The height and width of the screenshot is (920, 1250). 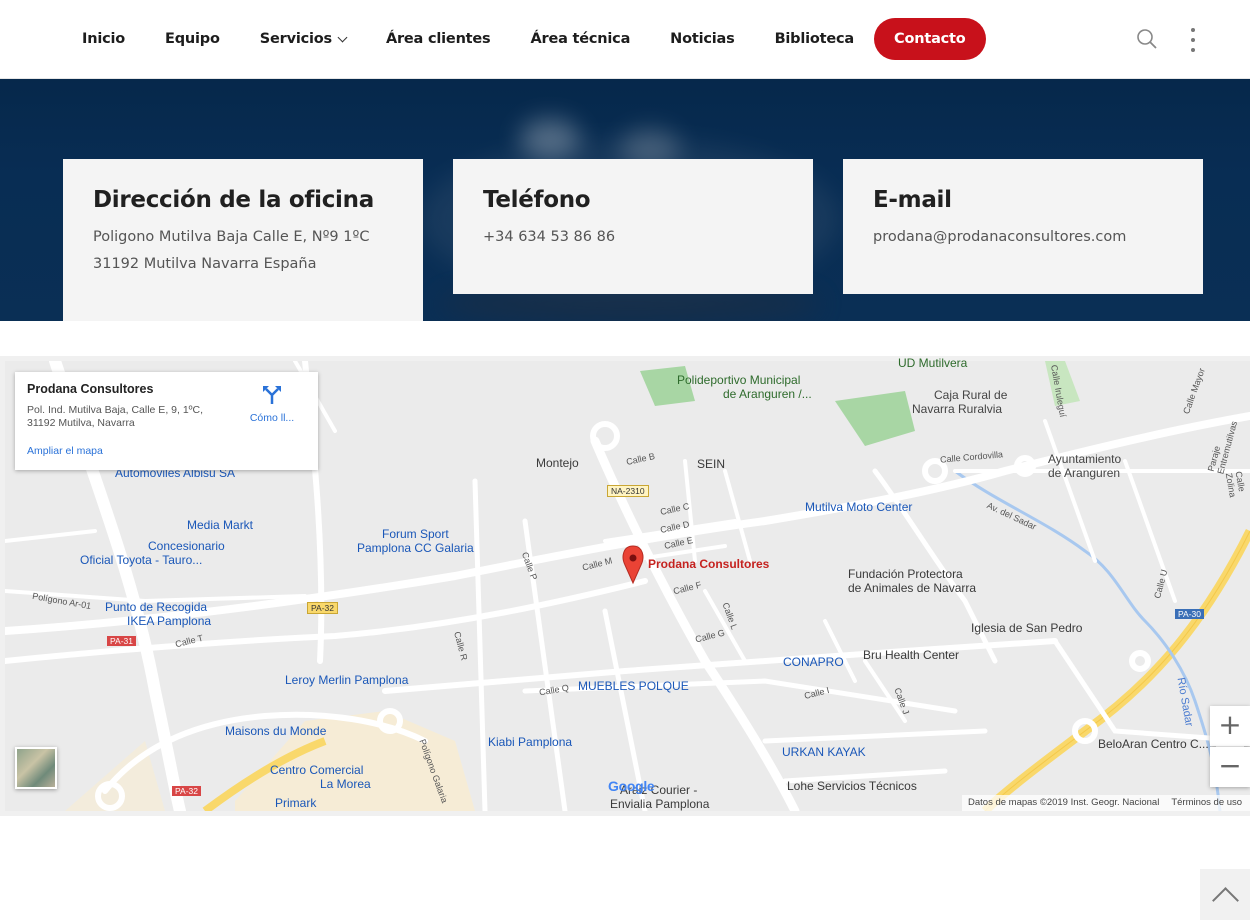 What do you see at coordinates (530, 742) in the screenshot?
I see `poi-label: Kiabi Pamplona` at bounding box center [530, 742].